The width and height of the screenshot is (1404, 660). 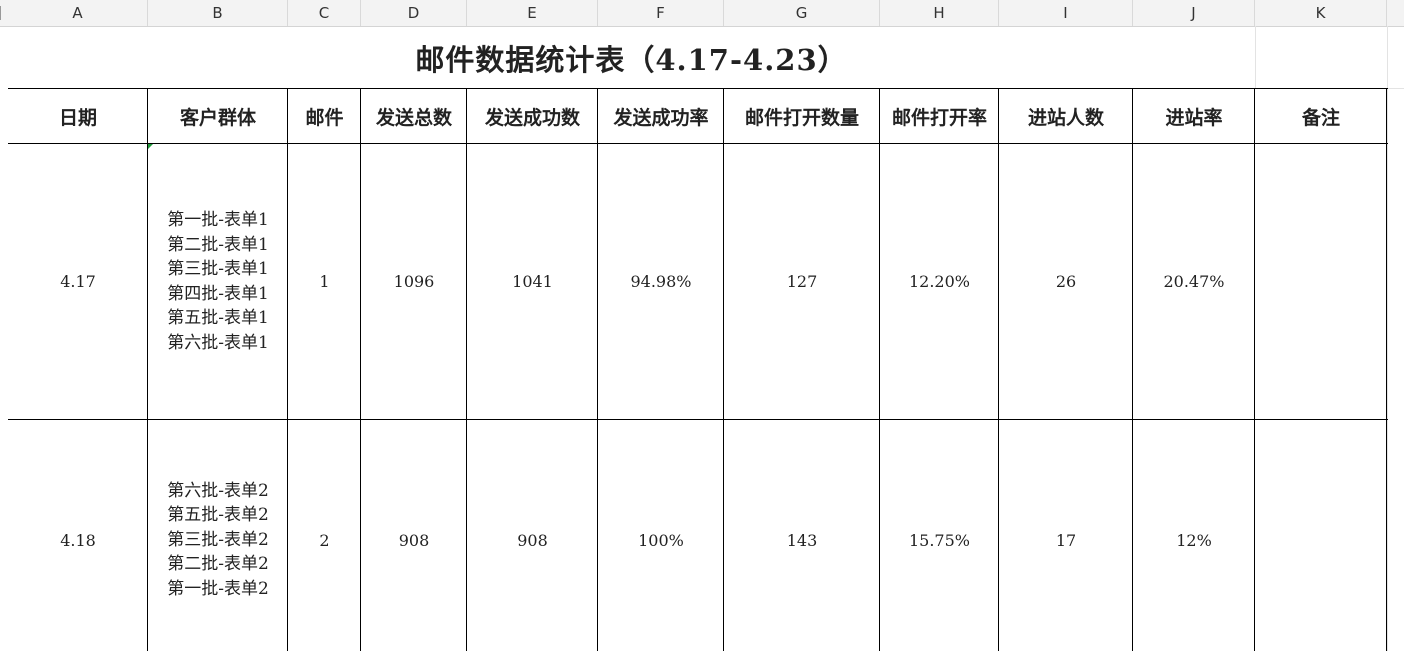 What do you see at coordinates (218, 564) in the screenshot?
I see `group-line: 第二批-表单2` at bounding box center [218, 564].